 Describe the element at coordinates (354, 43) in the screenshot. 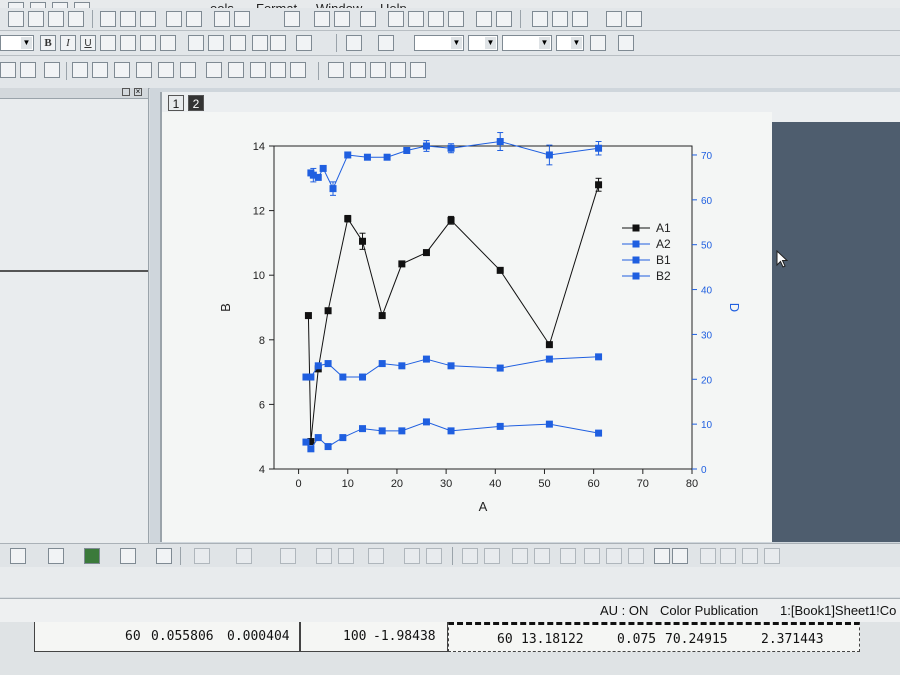

I see `fill-color-icon` at that location.